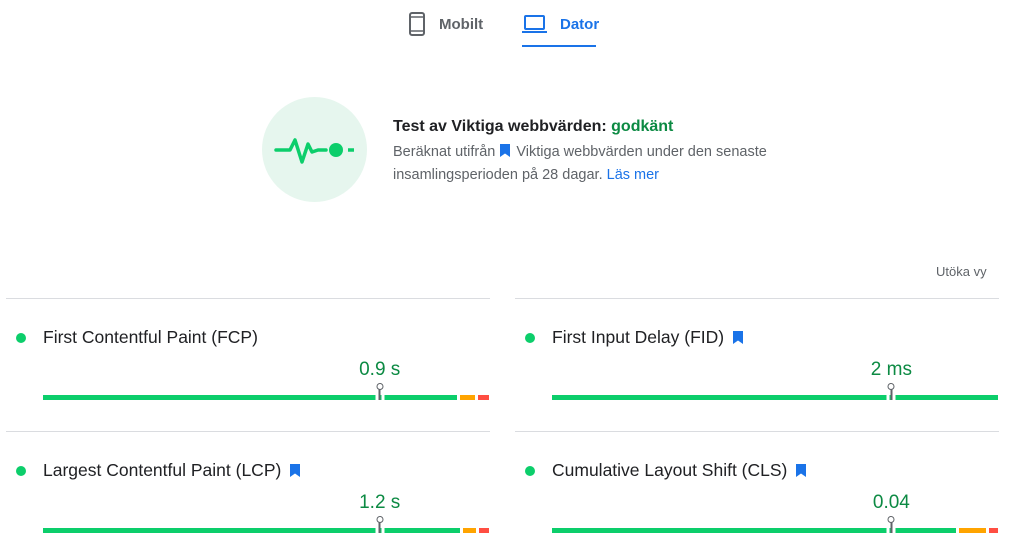  Describe the element at coordinates (670, 470) in the screenshot. I see `metric-name-label: Cumulative Layout Shift (CLS)` at that location.